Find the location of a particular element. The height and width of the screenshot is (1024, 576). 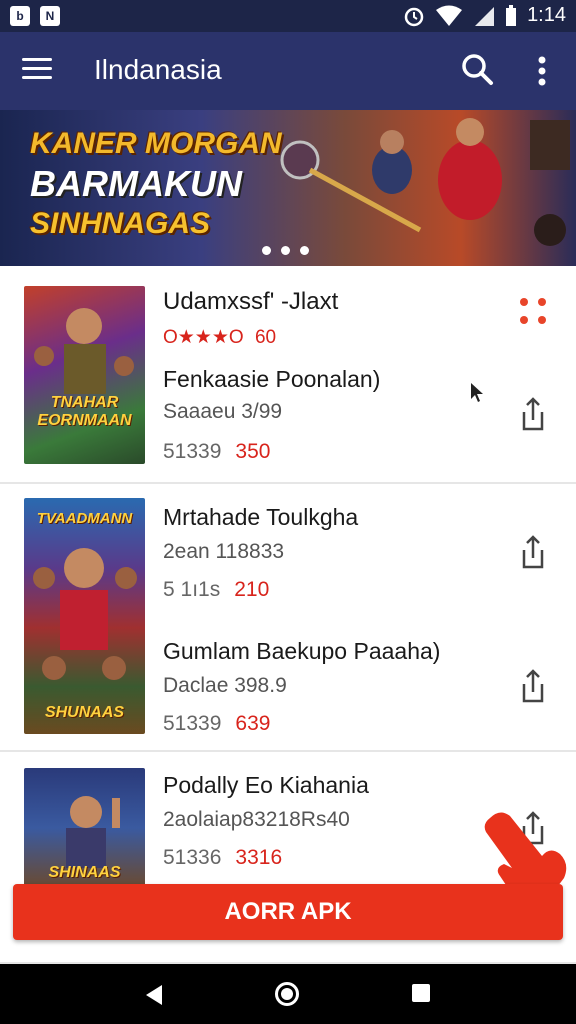

b-icon: b is located at coordinates (20, 16).